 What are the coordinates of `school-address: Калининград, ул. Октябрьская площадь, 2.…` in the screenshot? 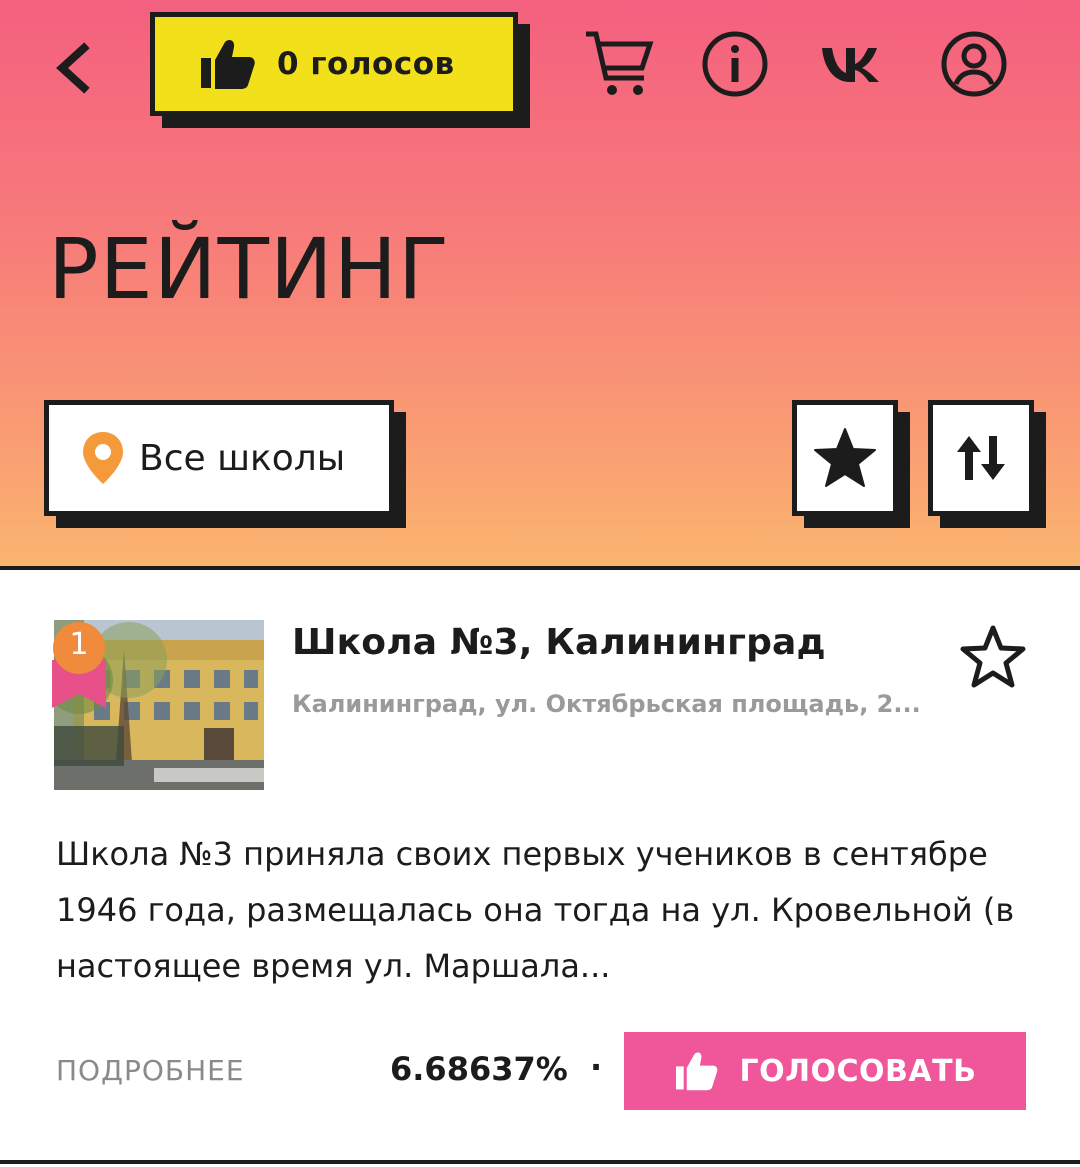 It's located at (606, 704).